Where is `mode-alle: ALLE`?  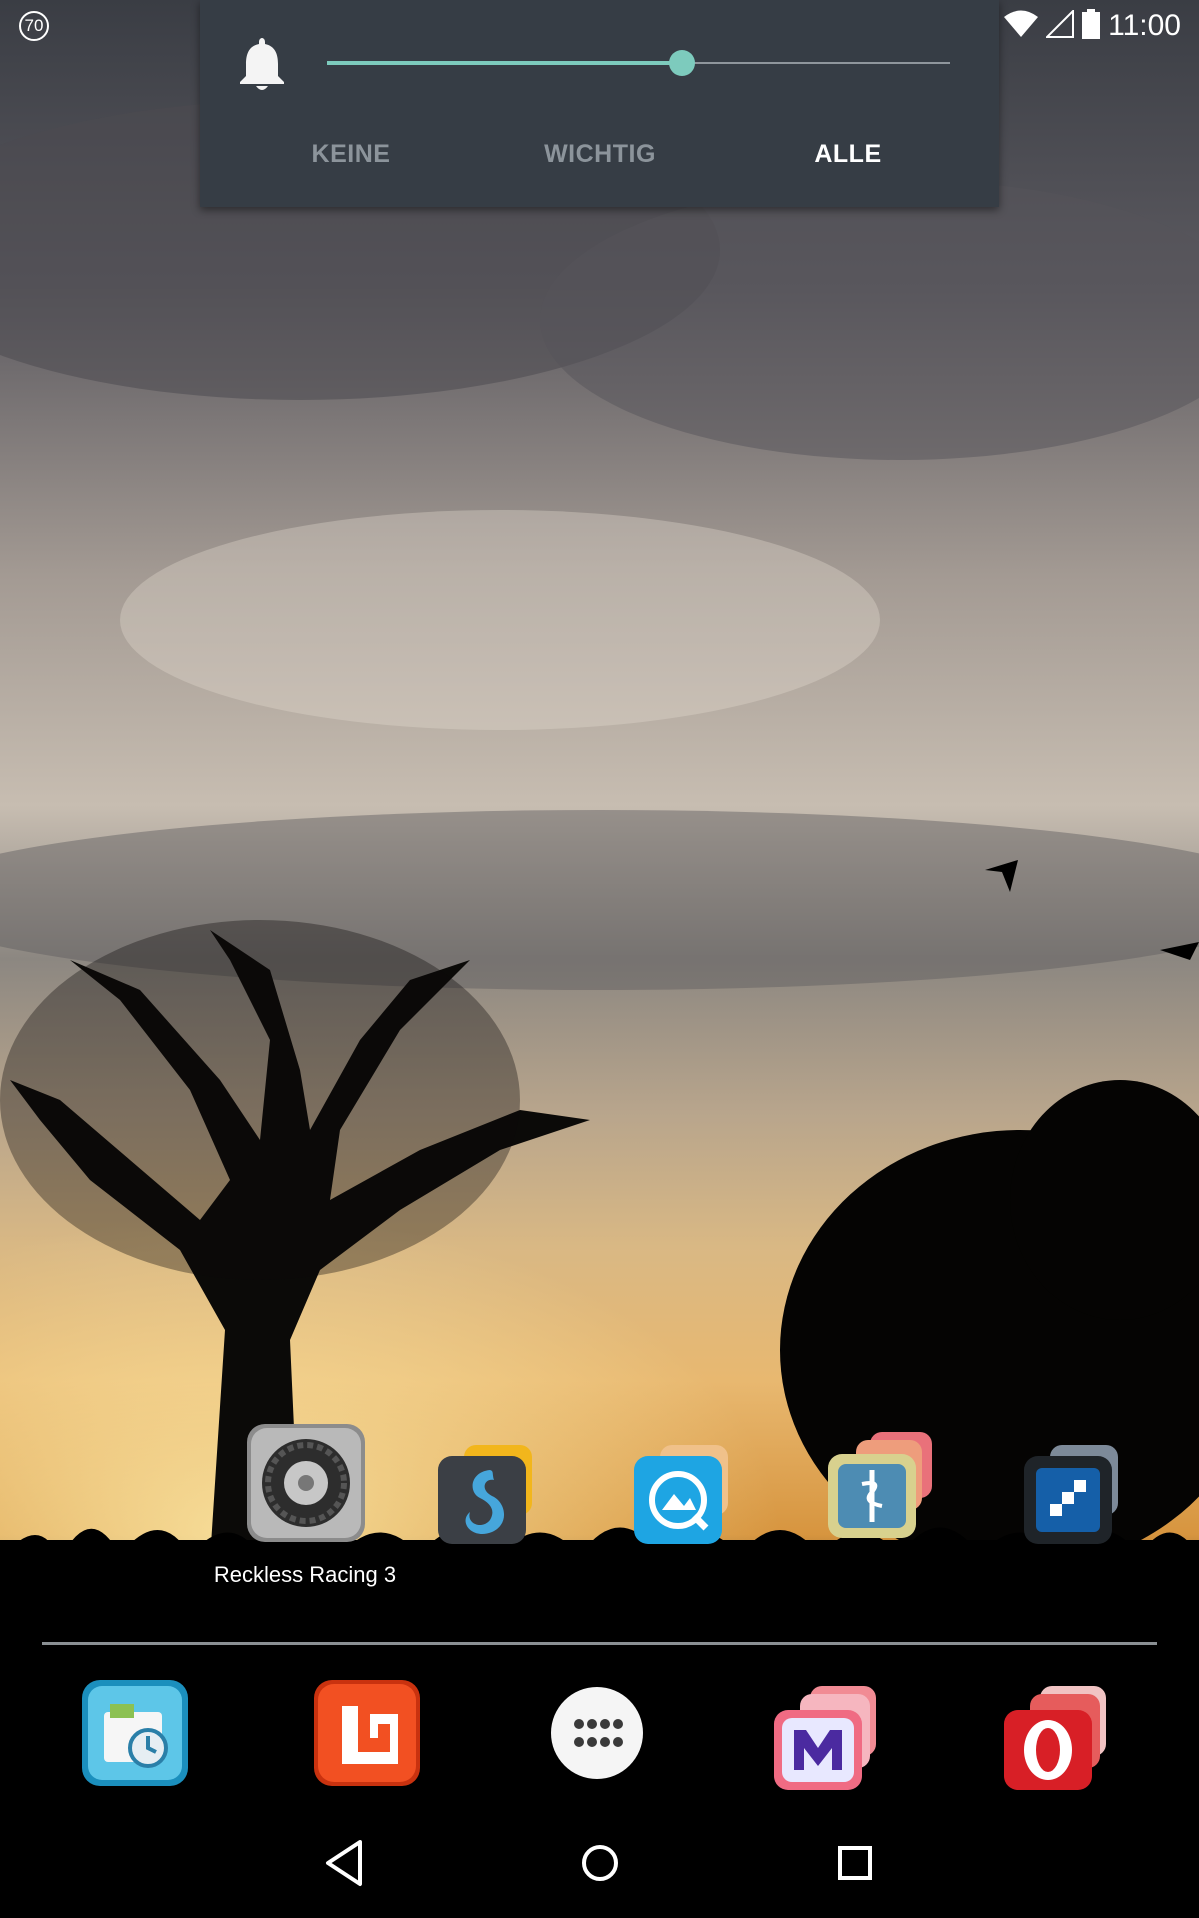
mode-alle: ALLE is located at coordinates (847, 154).